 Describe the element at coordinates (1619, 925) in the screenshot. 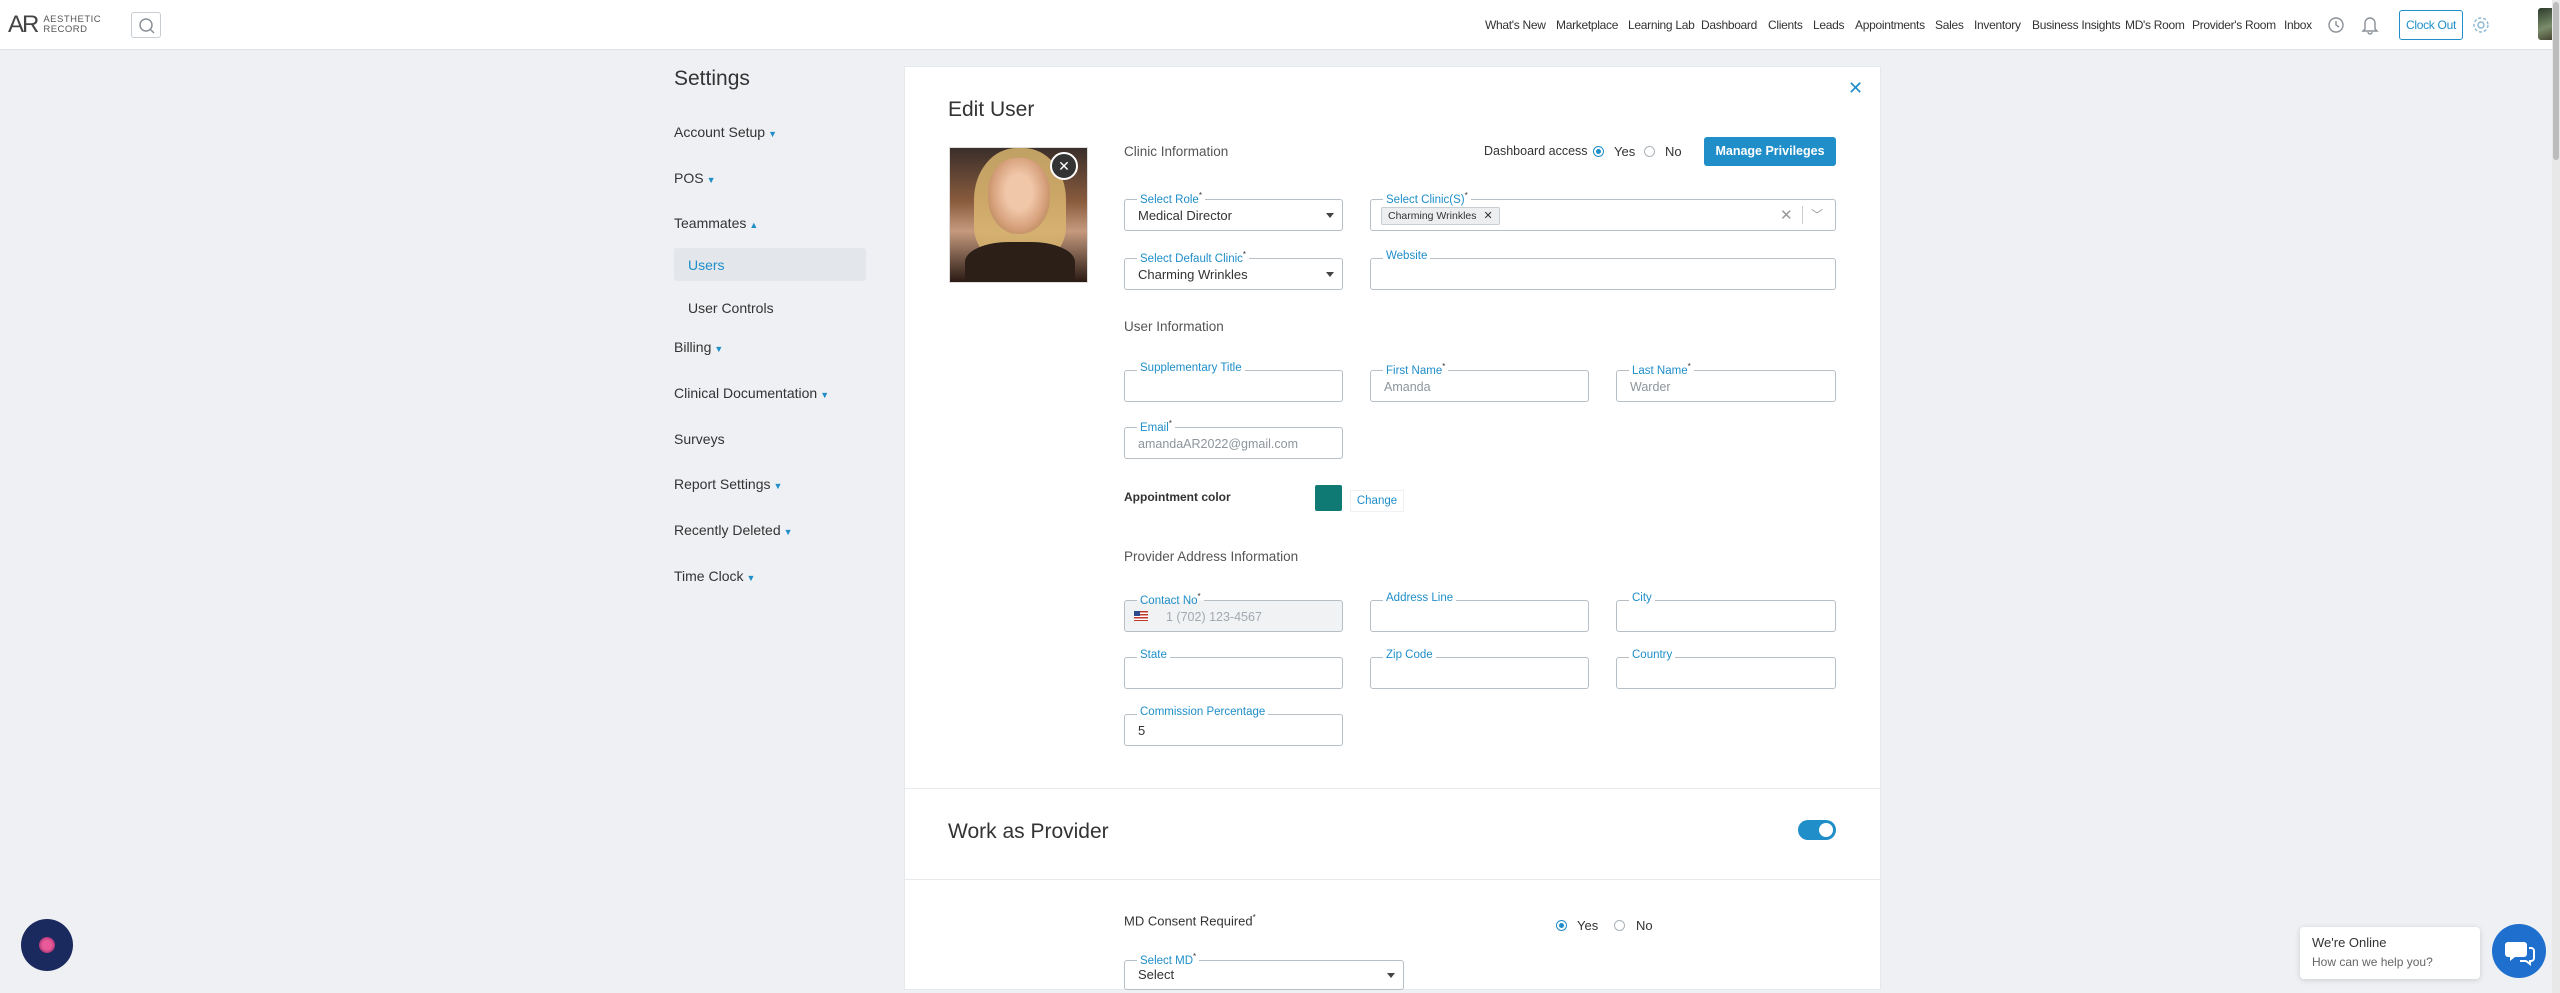

I see `md-consent-no-radio` at that location.